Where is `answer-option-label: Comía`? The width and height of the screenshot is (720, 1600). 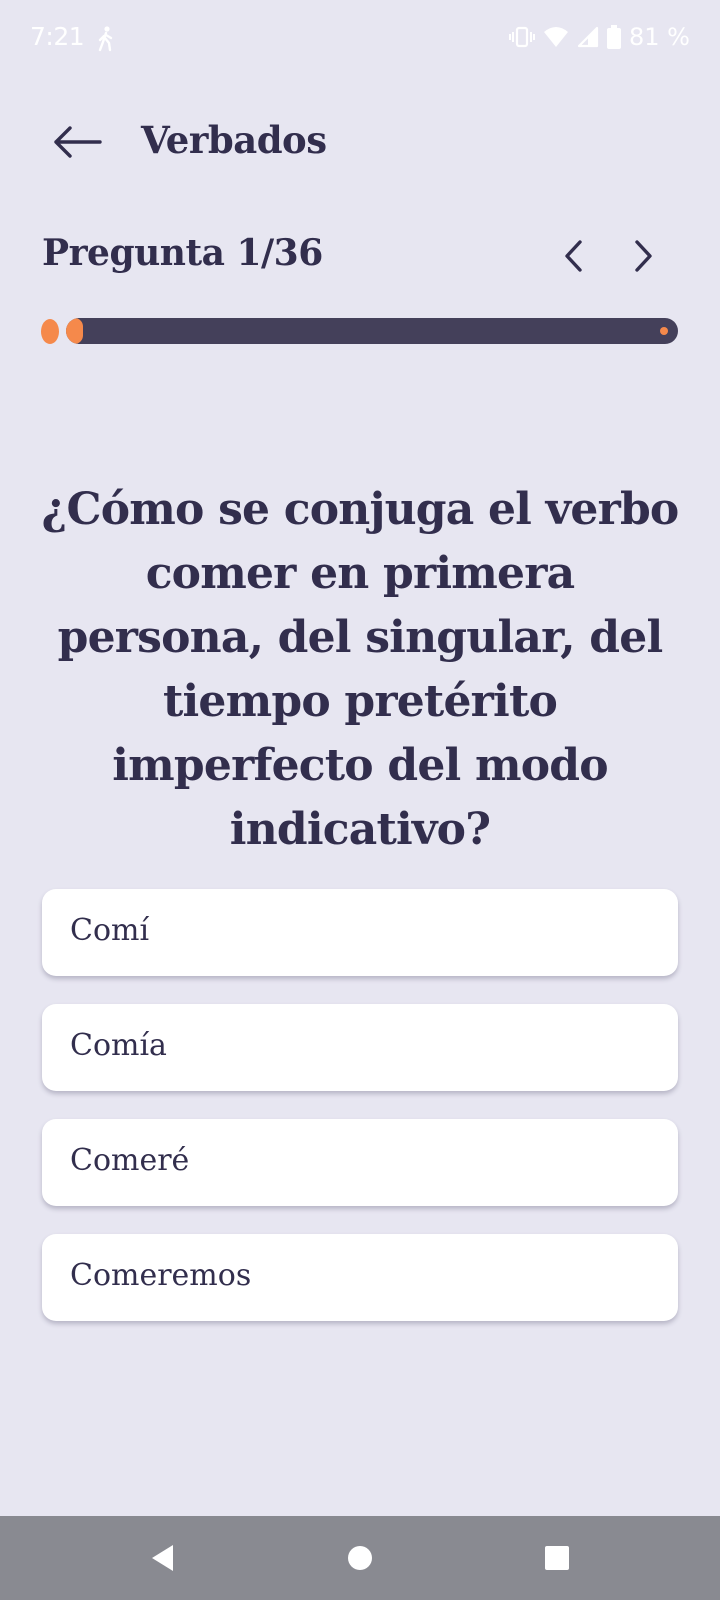
answer-option-label: Comía is located at coordinates (118, 1045).